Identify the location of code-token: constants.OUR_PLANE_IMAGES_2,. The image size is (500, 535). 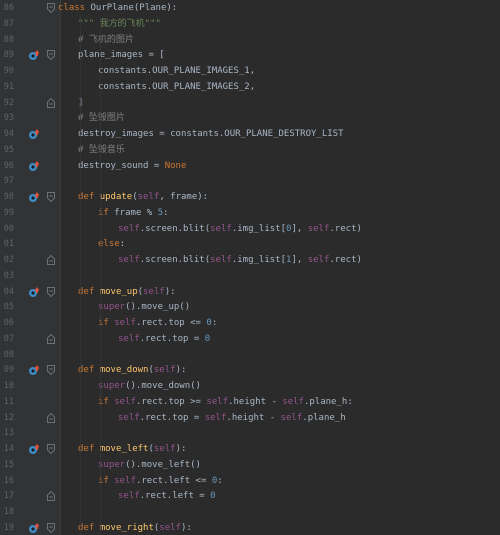
(177, 86).